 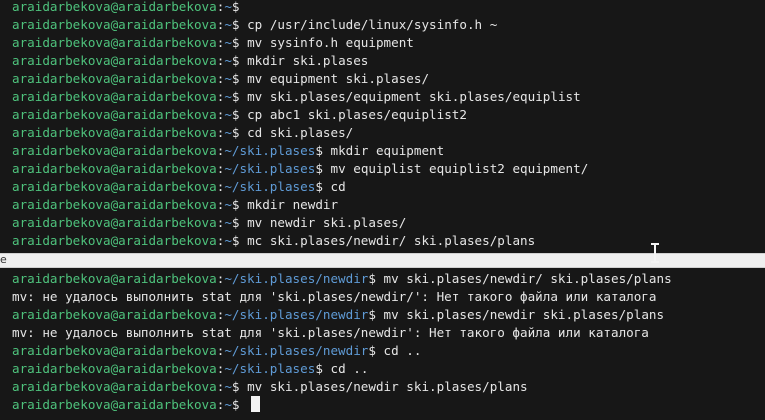 I want to click on command-text: mv ski.plases/newdir/ ski.plases/plans, so click(x=527, y=278).